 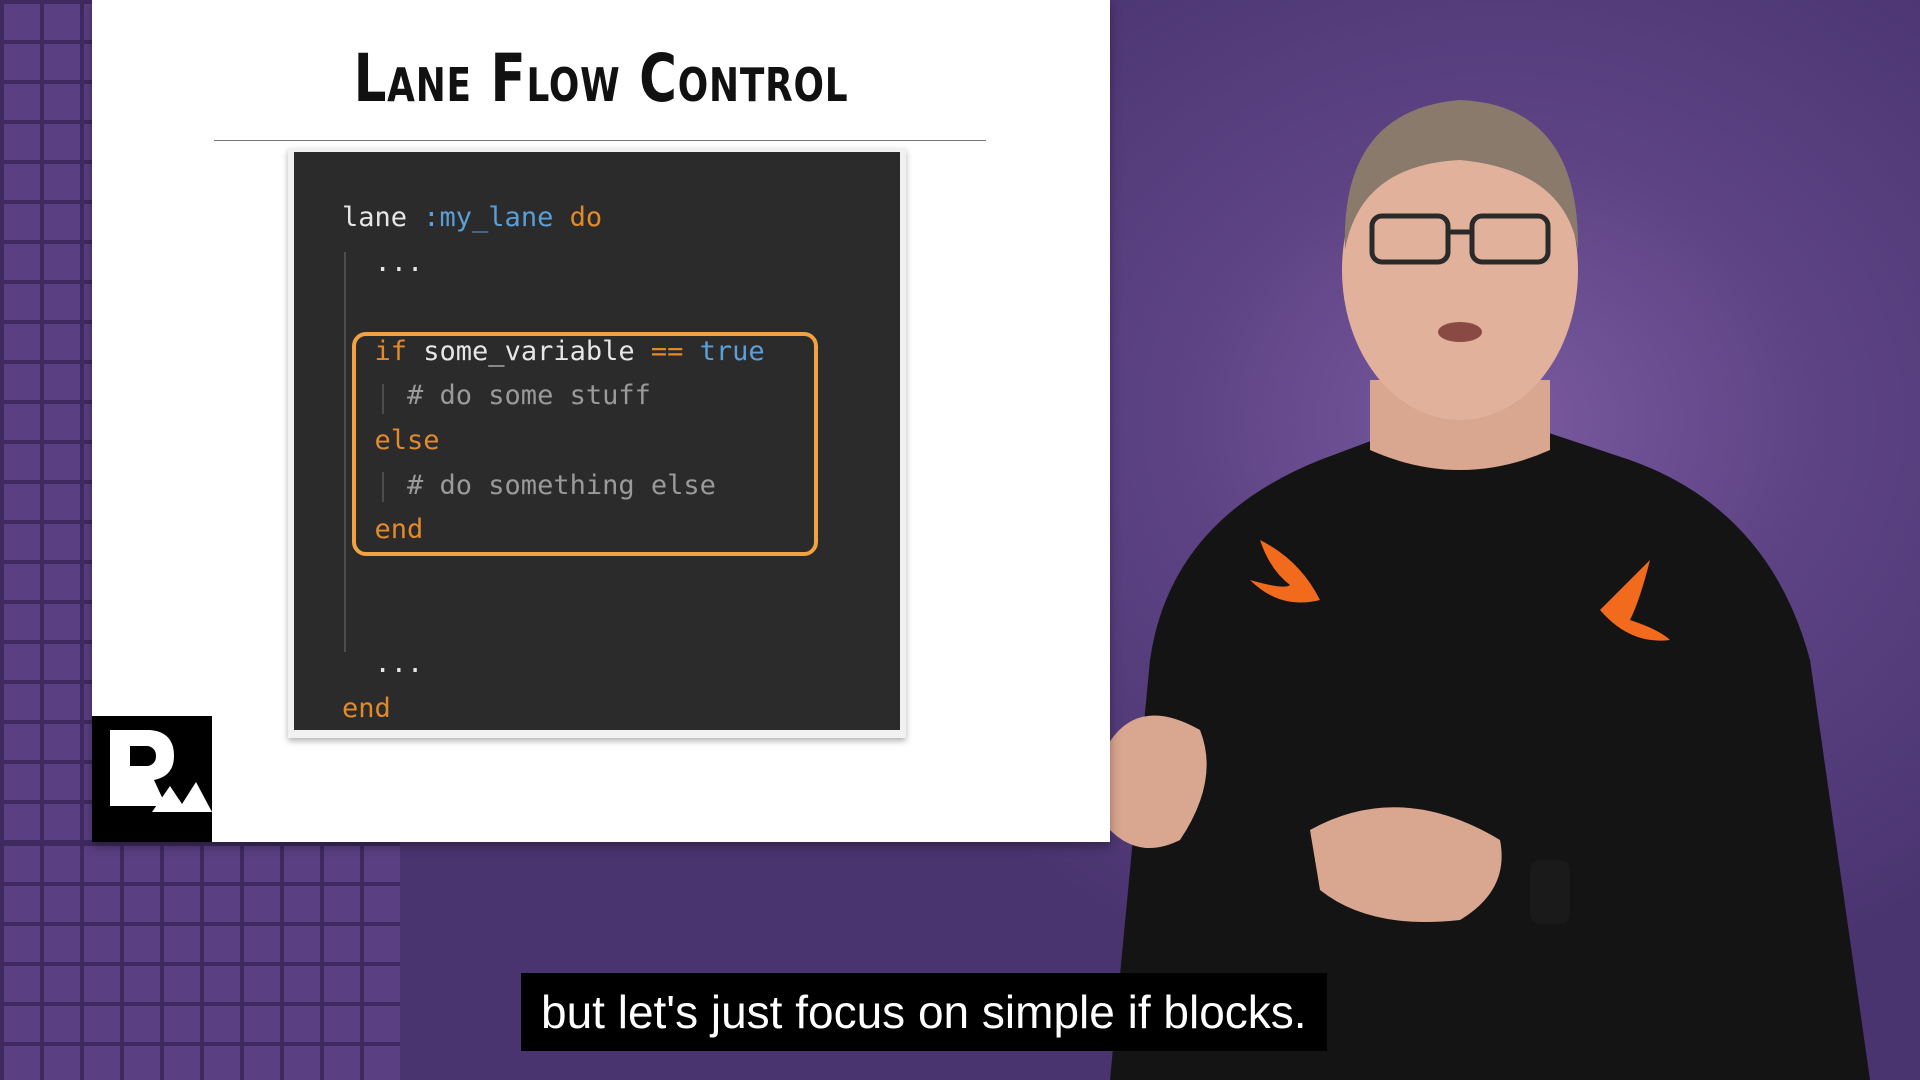 What do you see at coordinates (601, 78) in the screenshot?
I see `slide-title: Lane Flow Control` at bounding box center [601, 78].